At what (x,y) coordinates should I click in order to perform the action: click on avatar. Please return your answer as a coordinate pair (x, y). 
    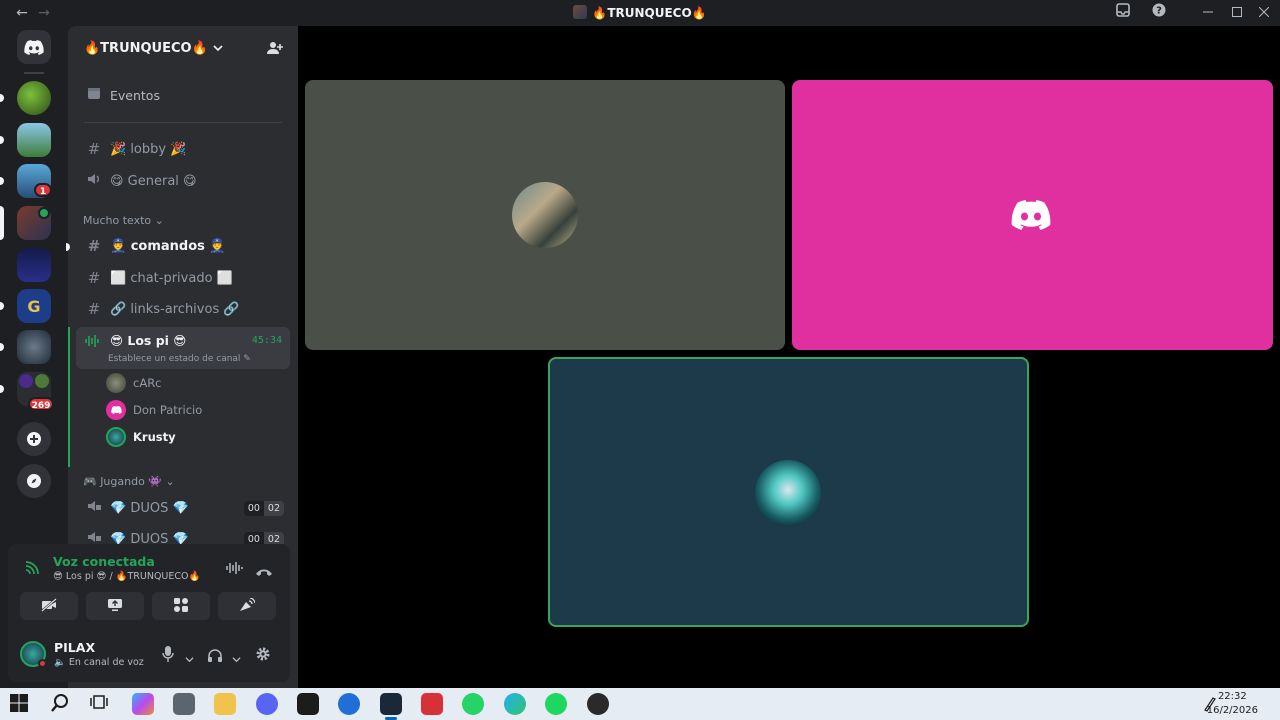
    Looking at the image, I should click on (116, 410).